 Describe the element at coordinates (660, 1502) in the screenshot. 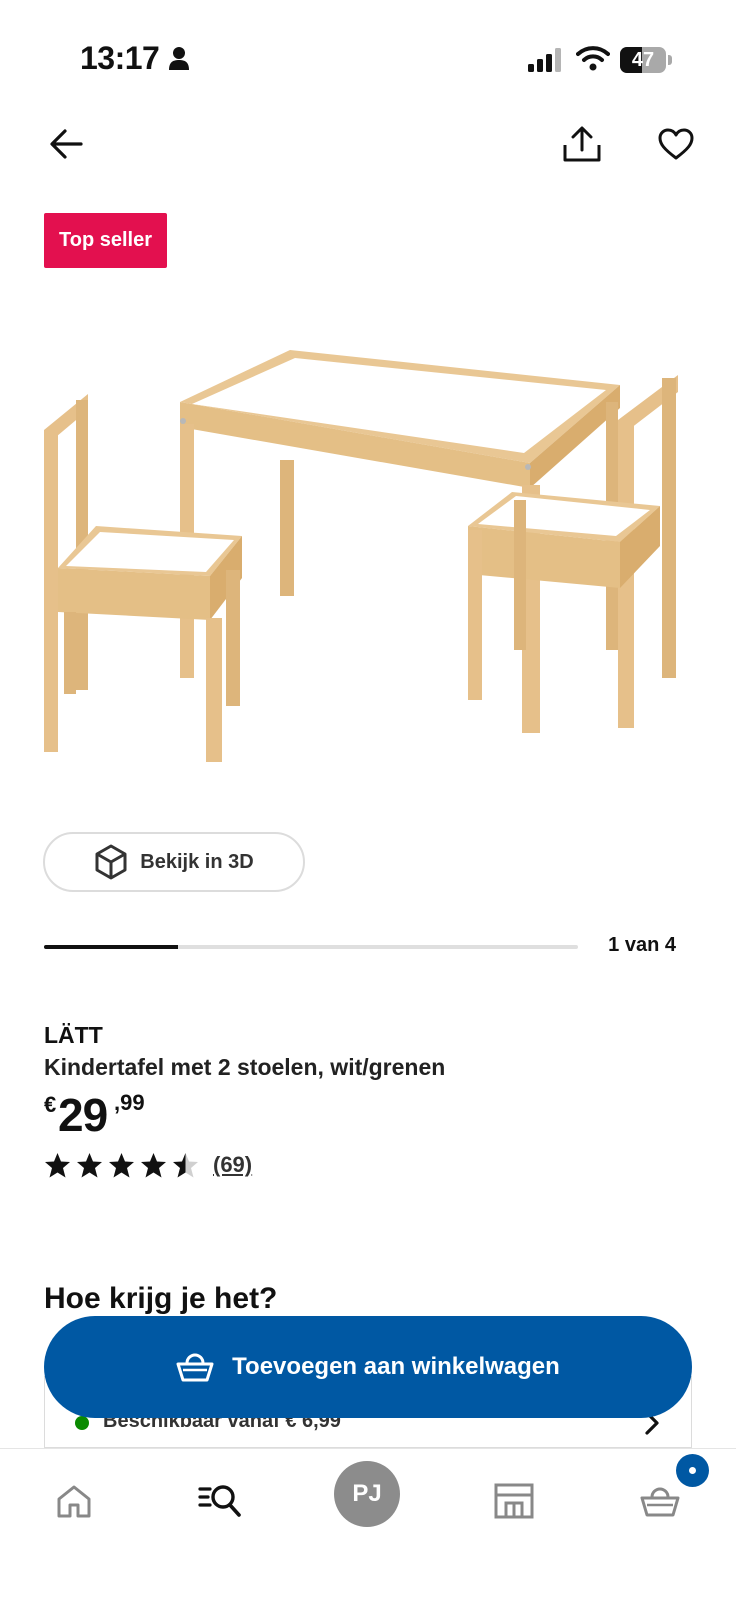

I see `cart-icon` at that location.